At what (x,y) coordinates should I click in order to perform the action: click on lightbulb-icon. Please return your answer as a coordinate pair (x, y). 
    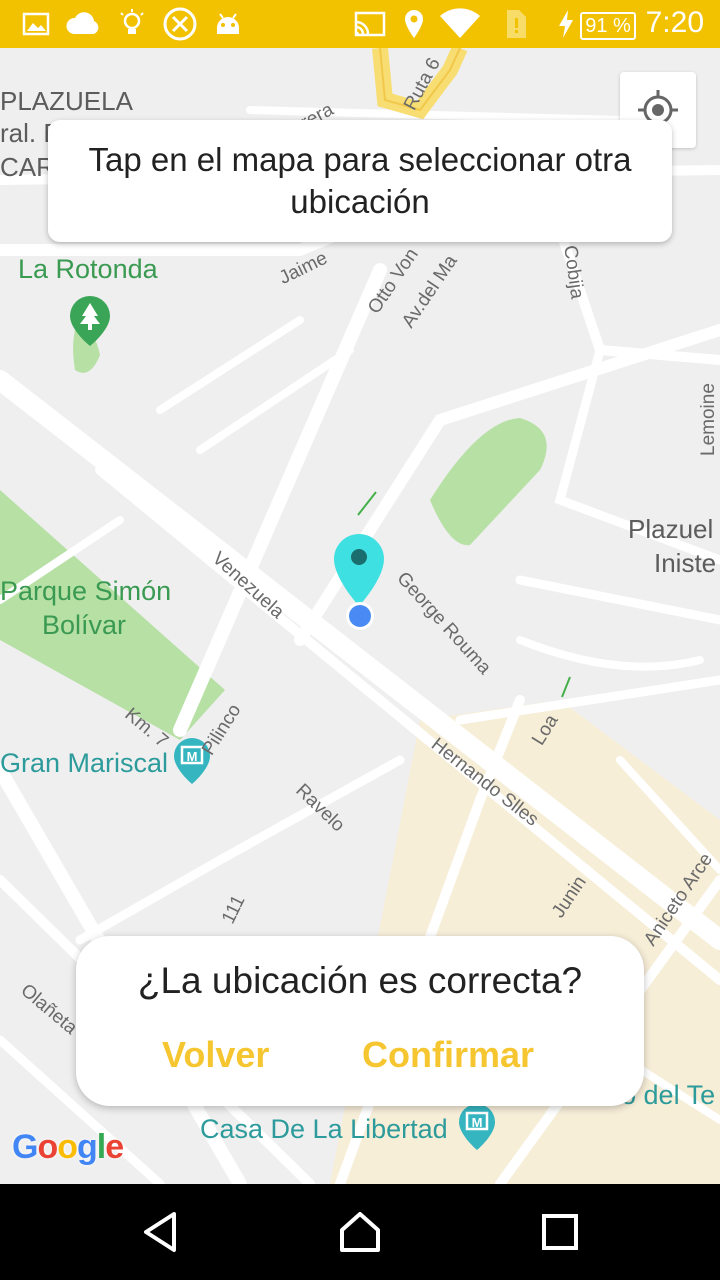
    Looking at the image, I should click on (132, 21).